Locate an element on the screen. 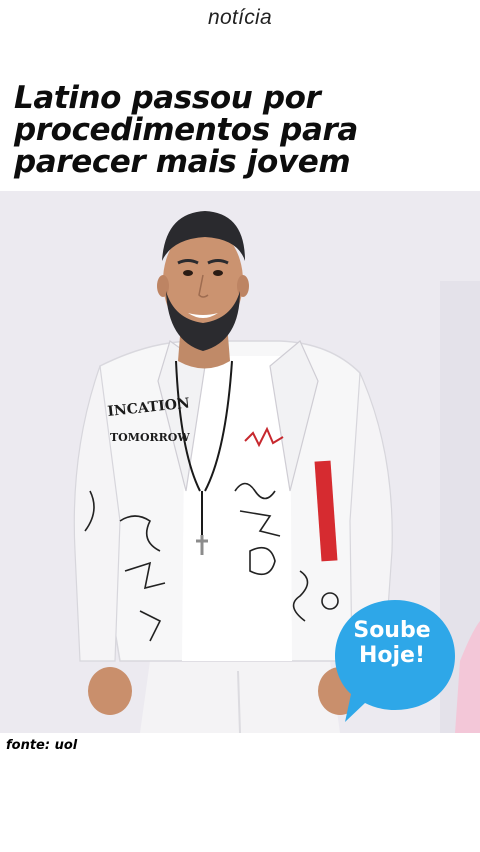 The height and width of the screenshot is (852, 480). badge-text: Soube Hoje! is located at coordinates (392, 643).